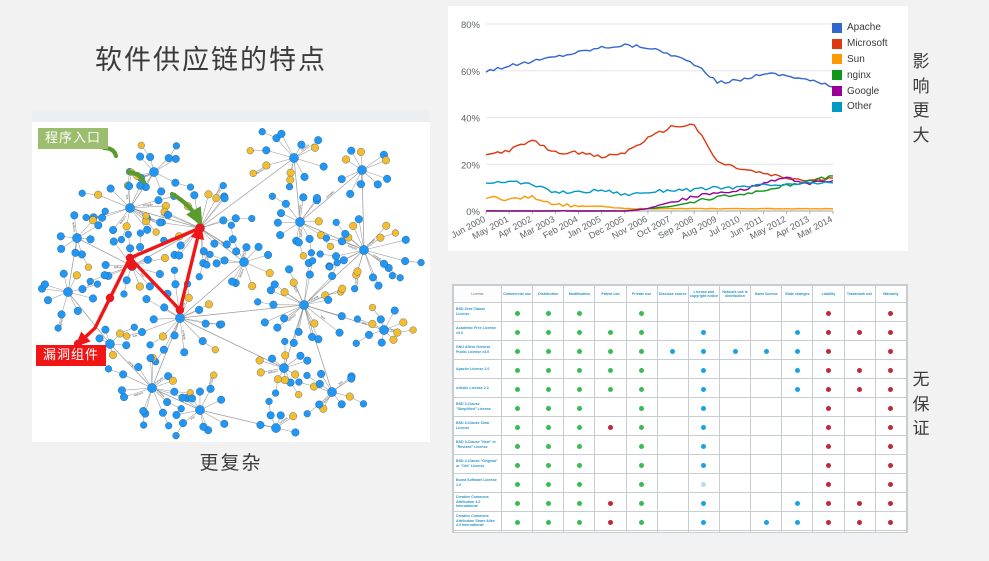 This screenshot has height=561, width=989. I want to click on table-row: Apache License 2.0, so click(680, 369).